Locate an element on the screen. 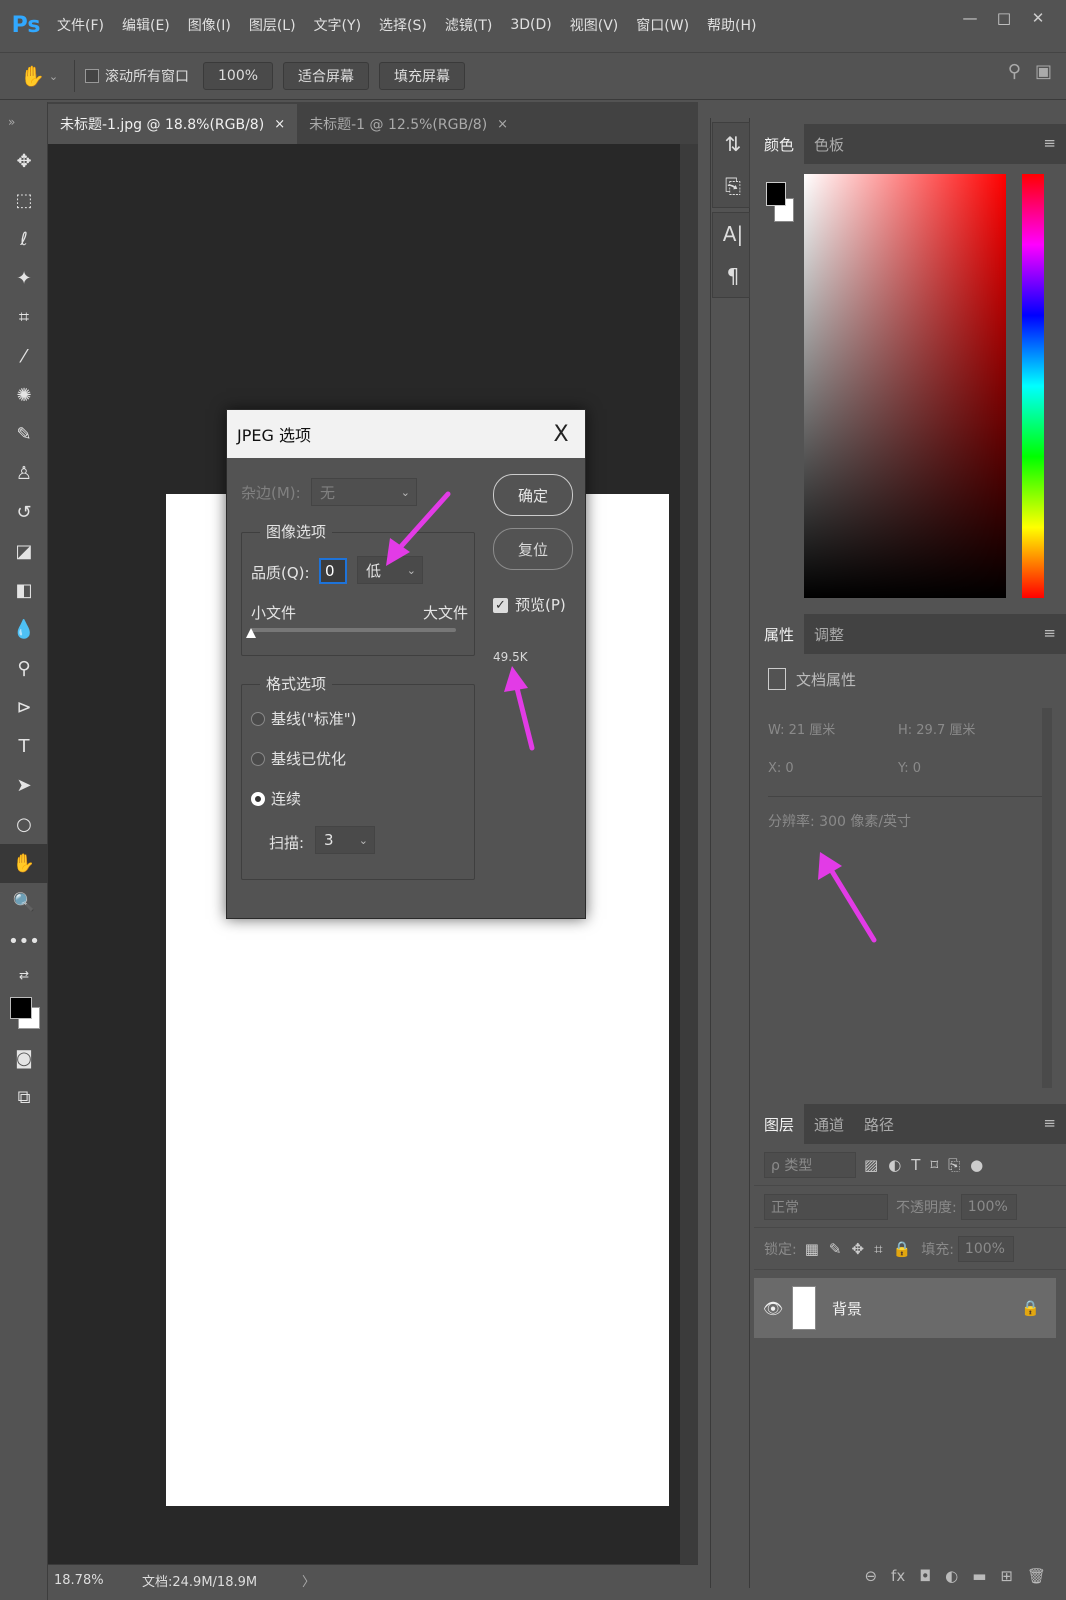  status-menu-arrow: 〉 is located at coordinates (306, 1580).